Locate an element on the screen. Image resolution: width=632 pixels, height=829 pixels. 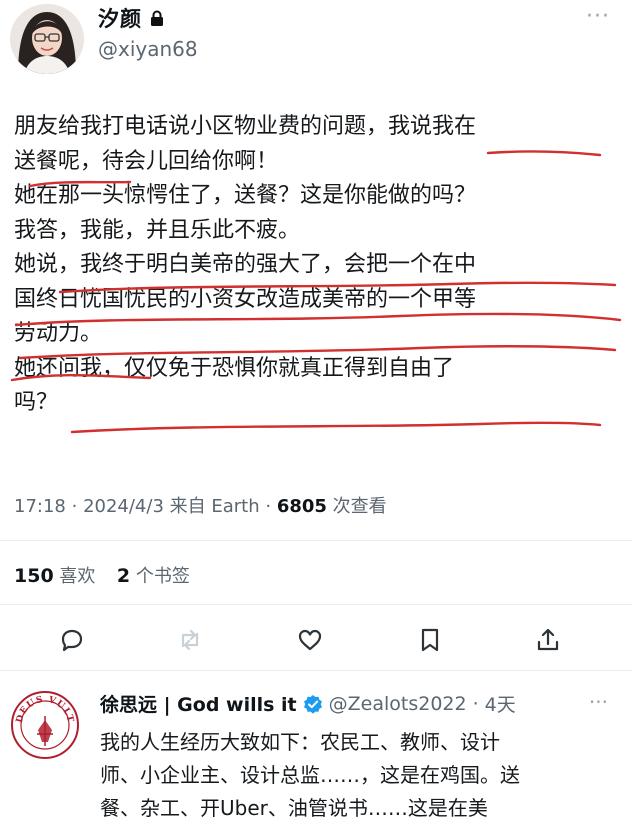
bookmarks-count: 2 is located at coordinates (123, 576).